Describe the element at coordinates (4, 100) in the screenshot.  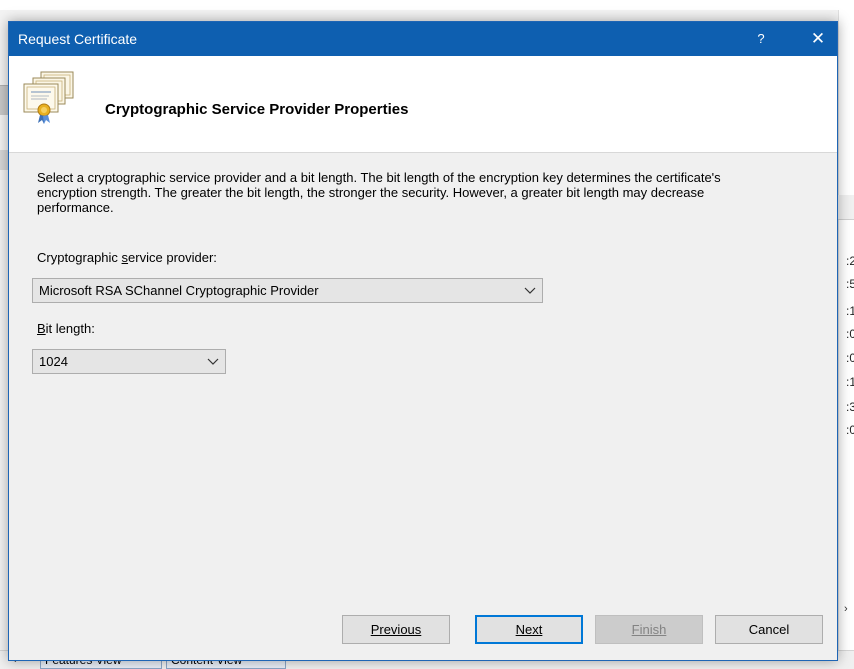
I see `background-left-toolbar` at that location.